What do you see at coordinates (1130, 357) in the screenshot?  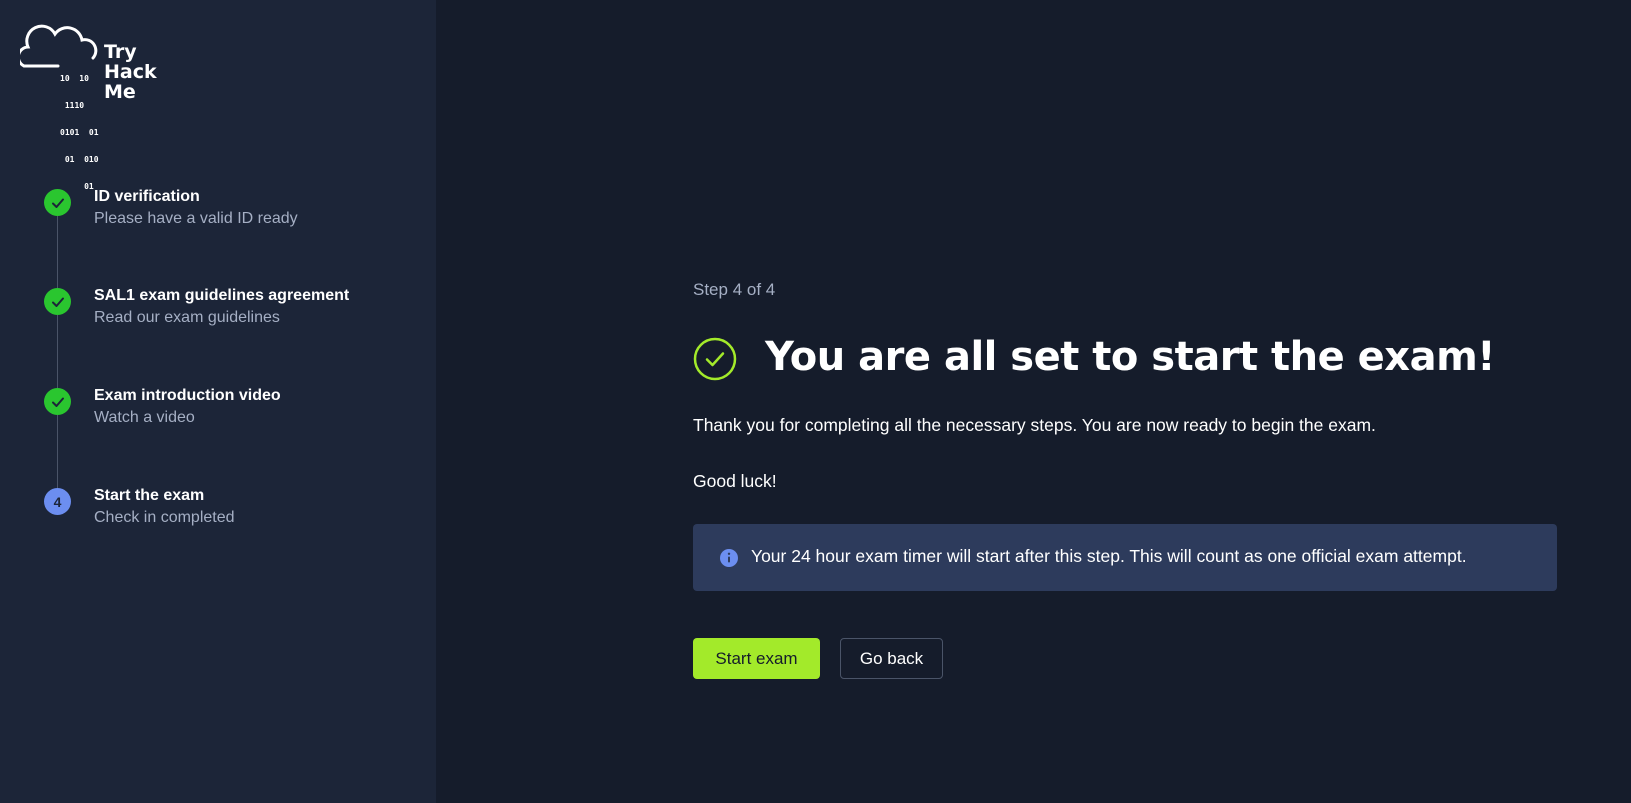 I see `page-title: You are all set to start the exam!` at bounding box center [1130, 357].